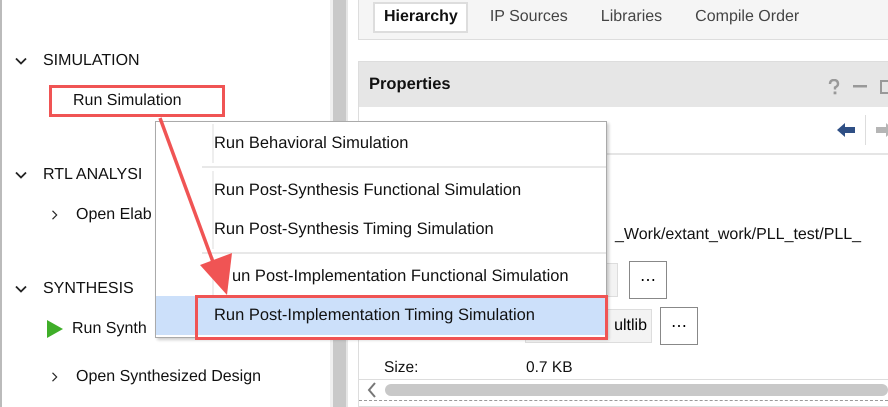 The width and height of the screenshot is (888, 407). I want to click on section-heading: SYNTHESIS, so click(88, 289).